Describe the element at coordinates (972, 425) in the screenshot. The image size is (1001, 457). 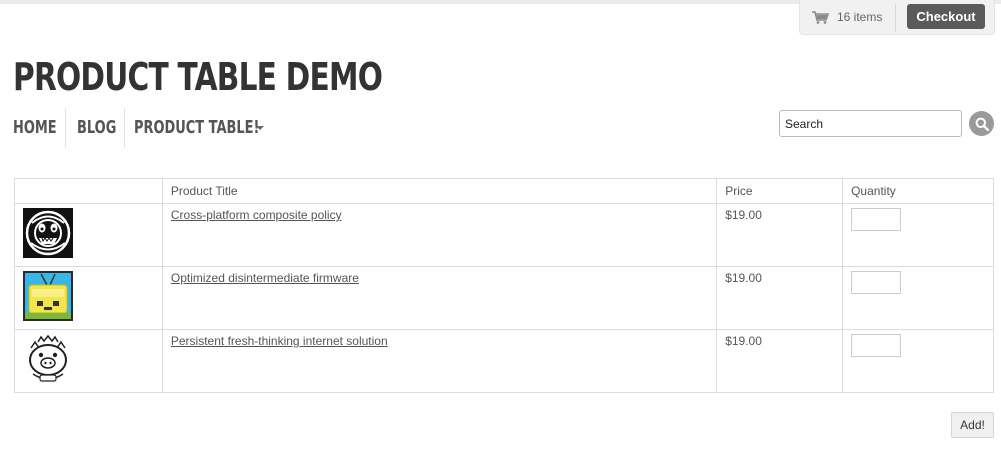
I see `add-to-cart-button: Add!` at that location.